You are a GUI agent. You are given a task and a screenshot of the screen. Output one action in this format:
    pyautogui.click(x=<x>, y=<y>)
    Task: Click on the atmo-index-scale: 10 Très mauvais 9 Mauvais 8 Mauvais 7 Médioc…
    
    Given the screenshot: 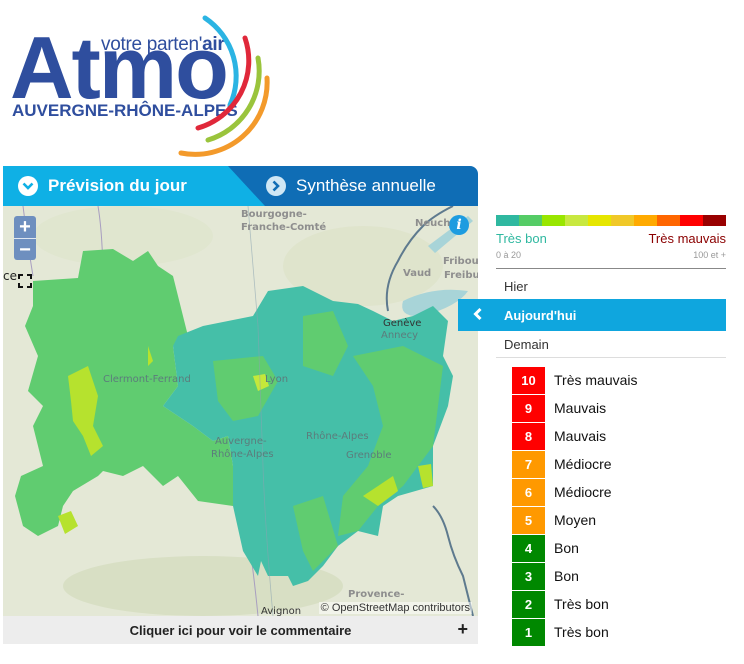 What is the action you would take?
    pyautogui.click(x=575, y=506)
    